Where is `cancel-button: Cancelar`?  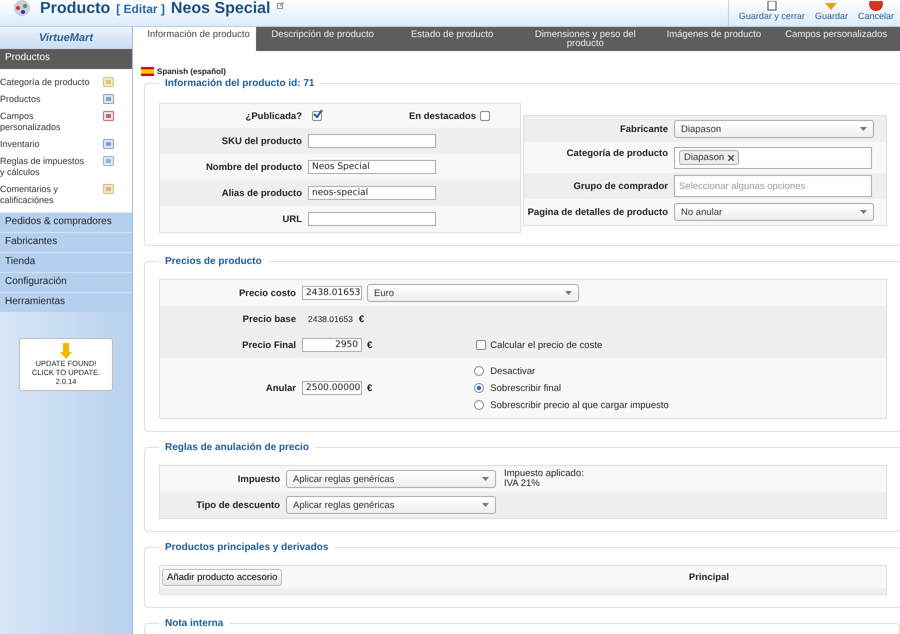 cancel-button: Cancelar is located at coordinates (876, 13).